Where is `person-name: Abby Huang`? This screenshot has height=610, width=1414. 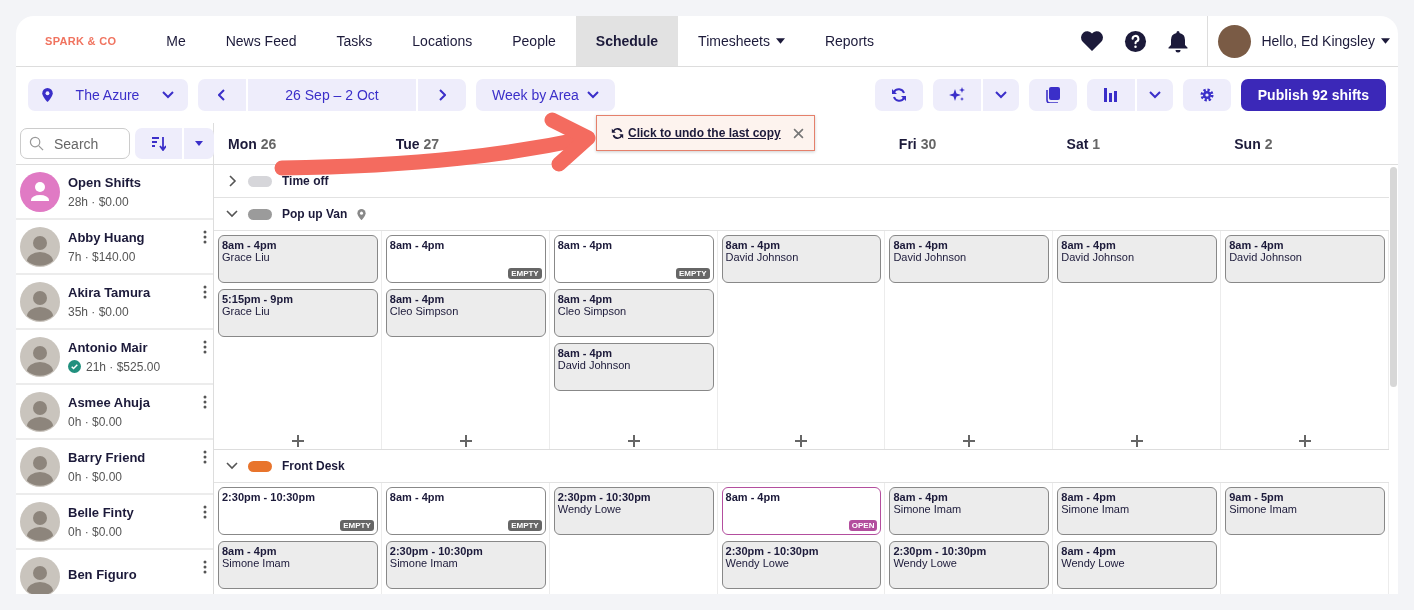 person-name: Abby Huang is located at coordinates (131, 237).